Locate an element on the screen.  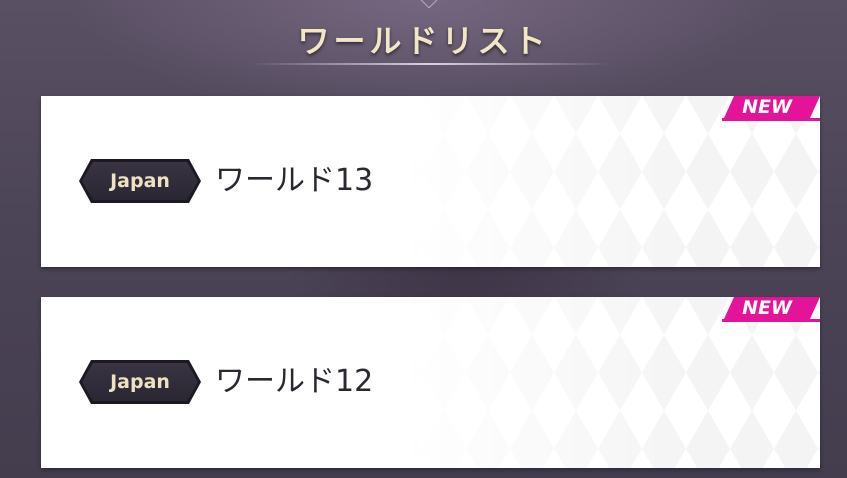
world-name: ワールド13 is located at coordinates (294, 180).